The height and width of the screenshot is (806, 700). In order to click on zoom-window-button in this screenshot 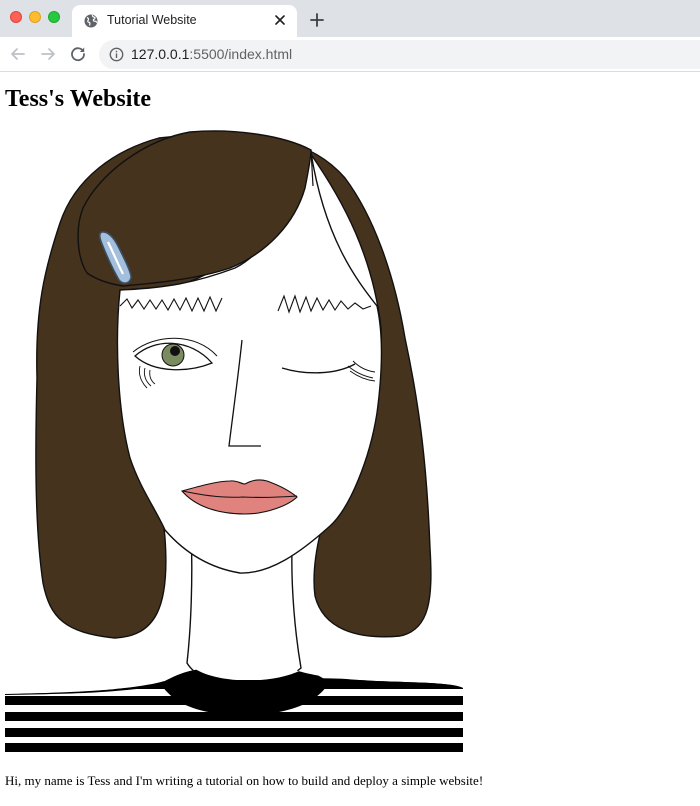, I will do `click(54, 17)`.